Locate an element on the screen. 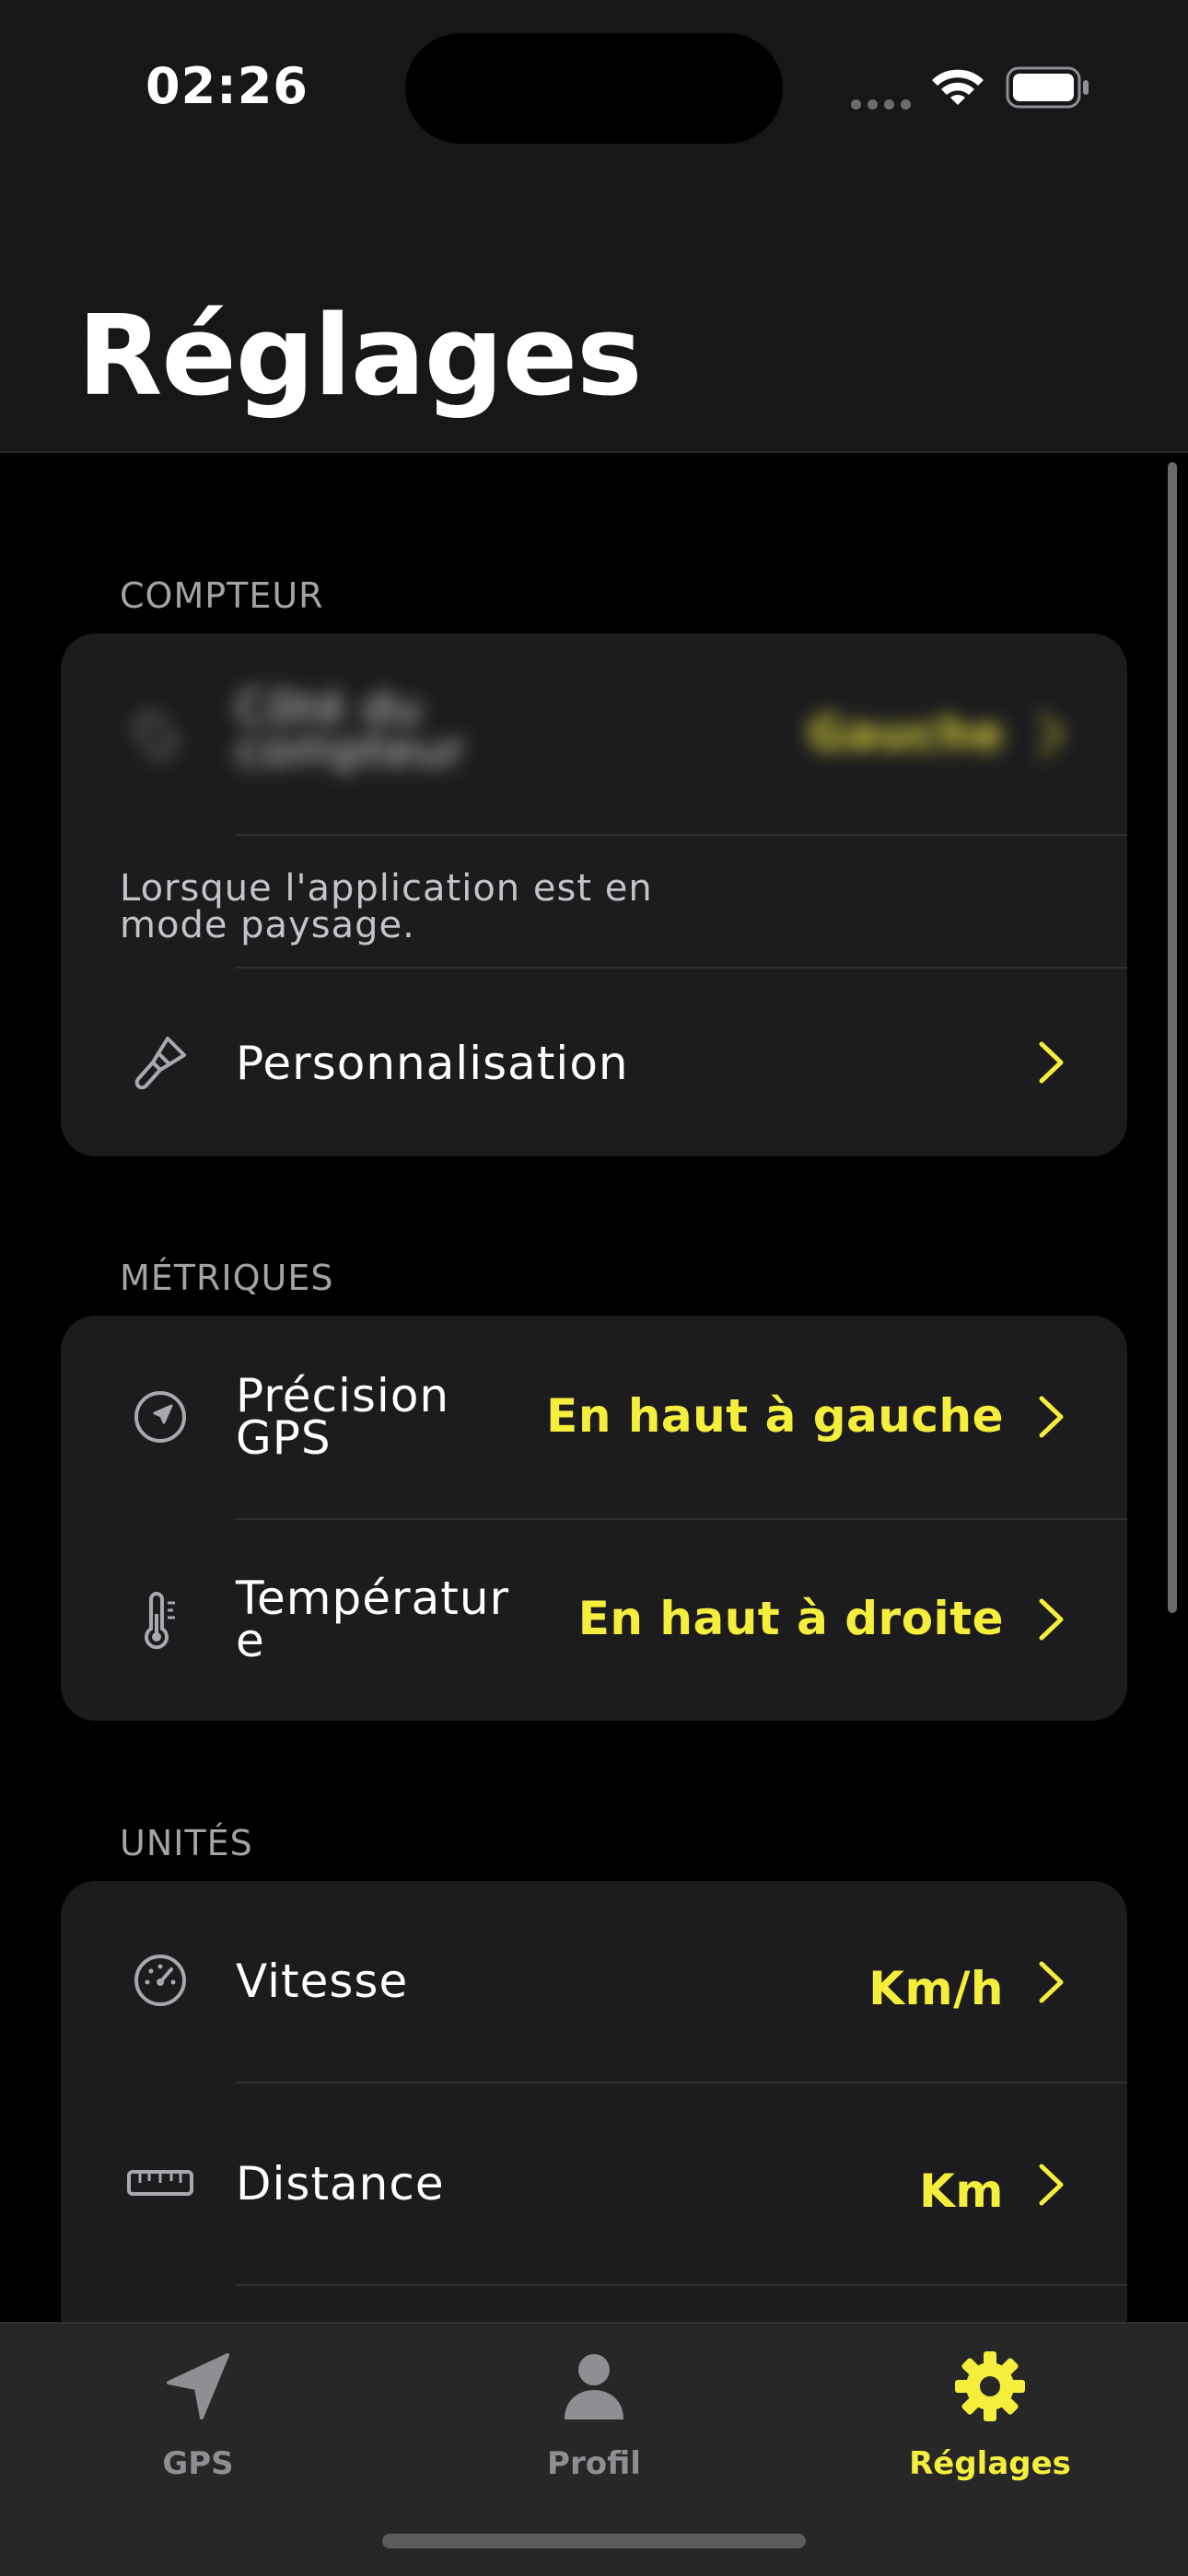  settings-row-label: Distance is located at coordinates (340, 2183).